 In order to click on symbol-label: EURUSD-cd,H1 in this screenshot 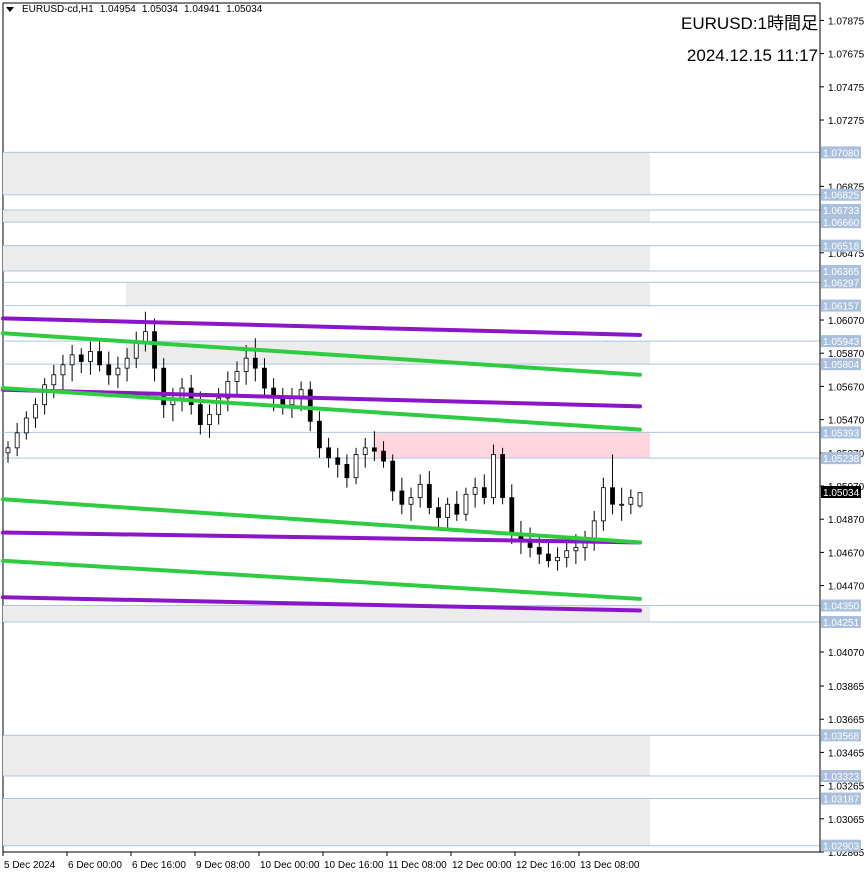, I will do `click(58, 9)`.